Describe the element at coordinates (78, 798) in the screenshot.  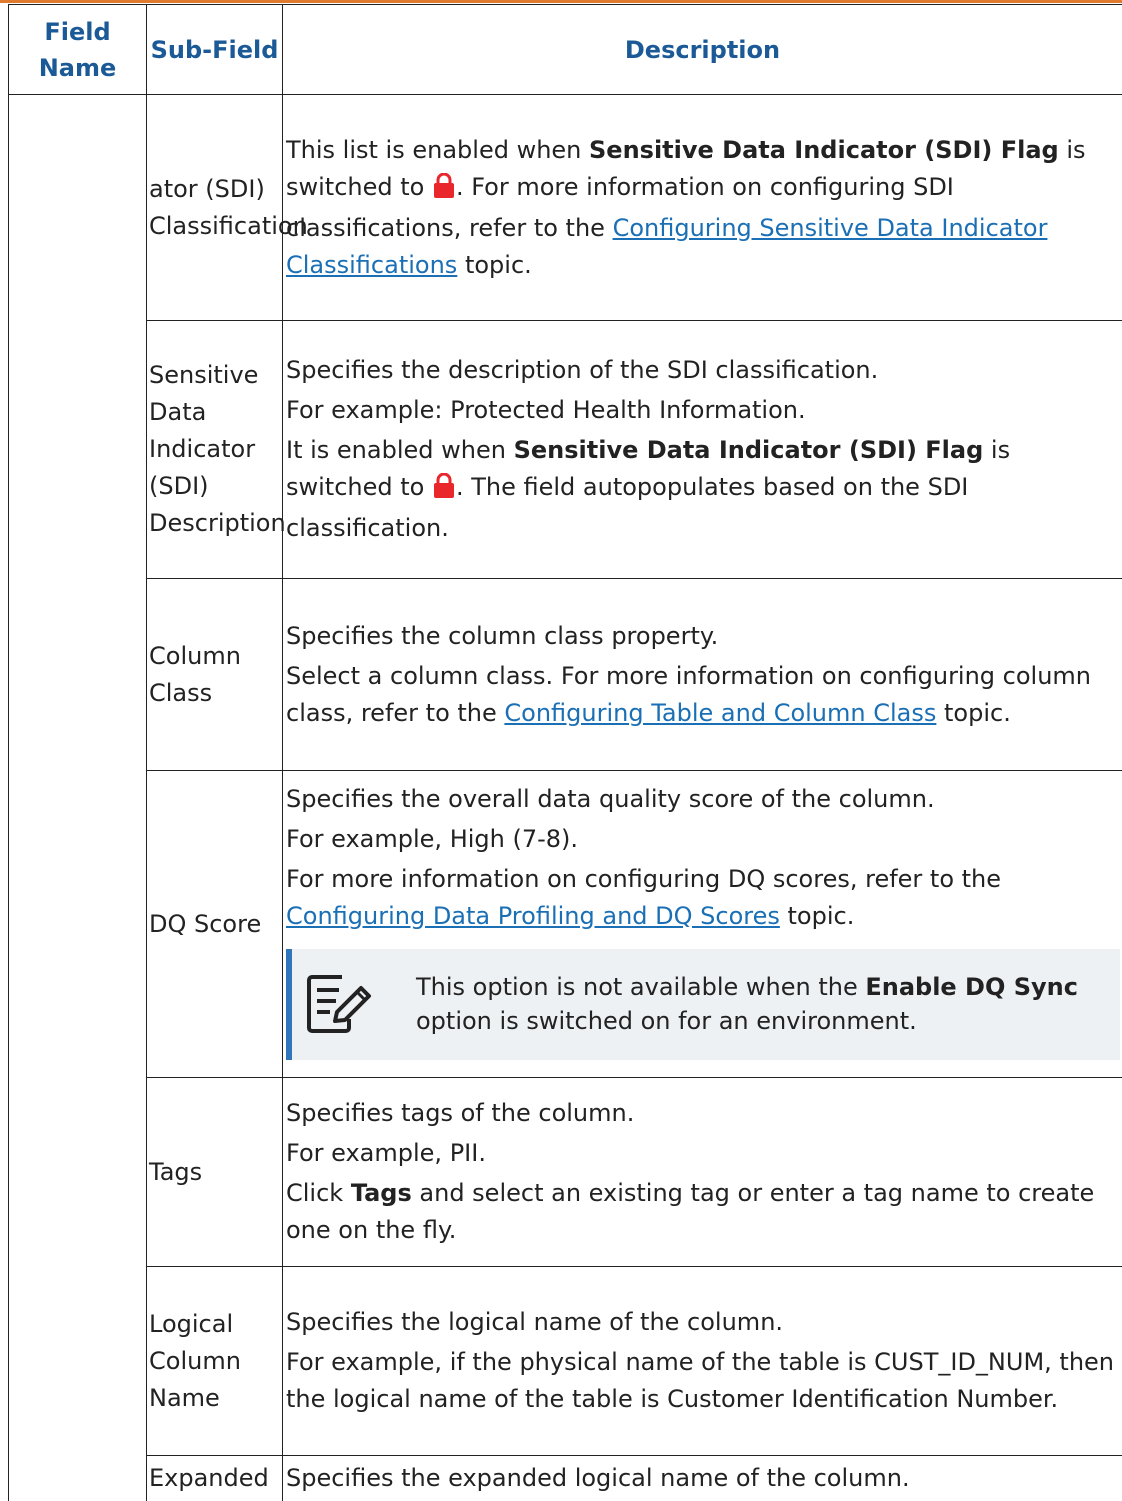
I see `field-name-cell` at that location.